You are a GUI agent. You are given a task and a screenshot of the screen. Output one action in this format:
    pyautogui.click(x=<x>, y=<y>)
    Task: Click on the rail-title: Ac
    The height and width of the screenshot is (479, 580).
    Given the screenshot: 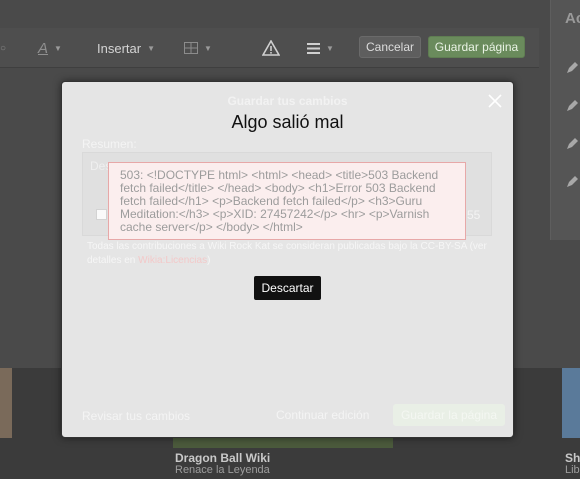 What is the action you would take?
    pyautogui.click(x=572, y=18)
    